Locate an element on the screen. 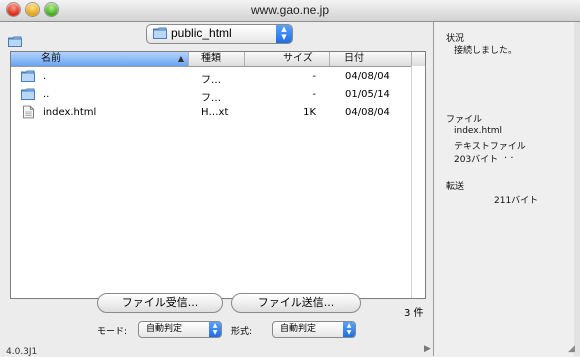 The height and width of the screenshot is (357, 580). html-file-icon is located at coordinates (28, 112).